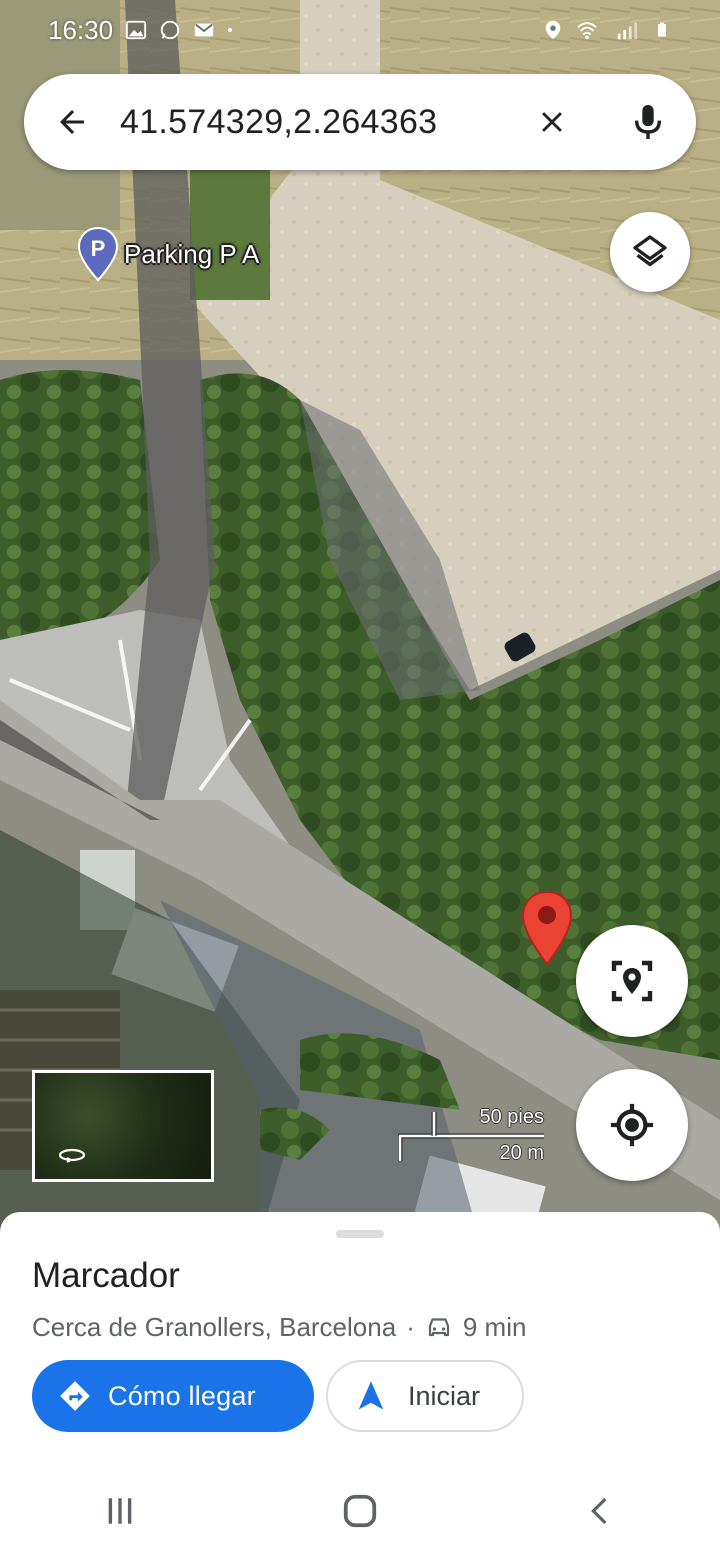  Describe the element at coordinates (214, 1327) in the screenshot. I see `place-subtitle: Cerca de Granollers, Barcelona` at that location.